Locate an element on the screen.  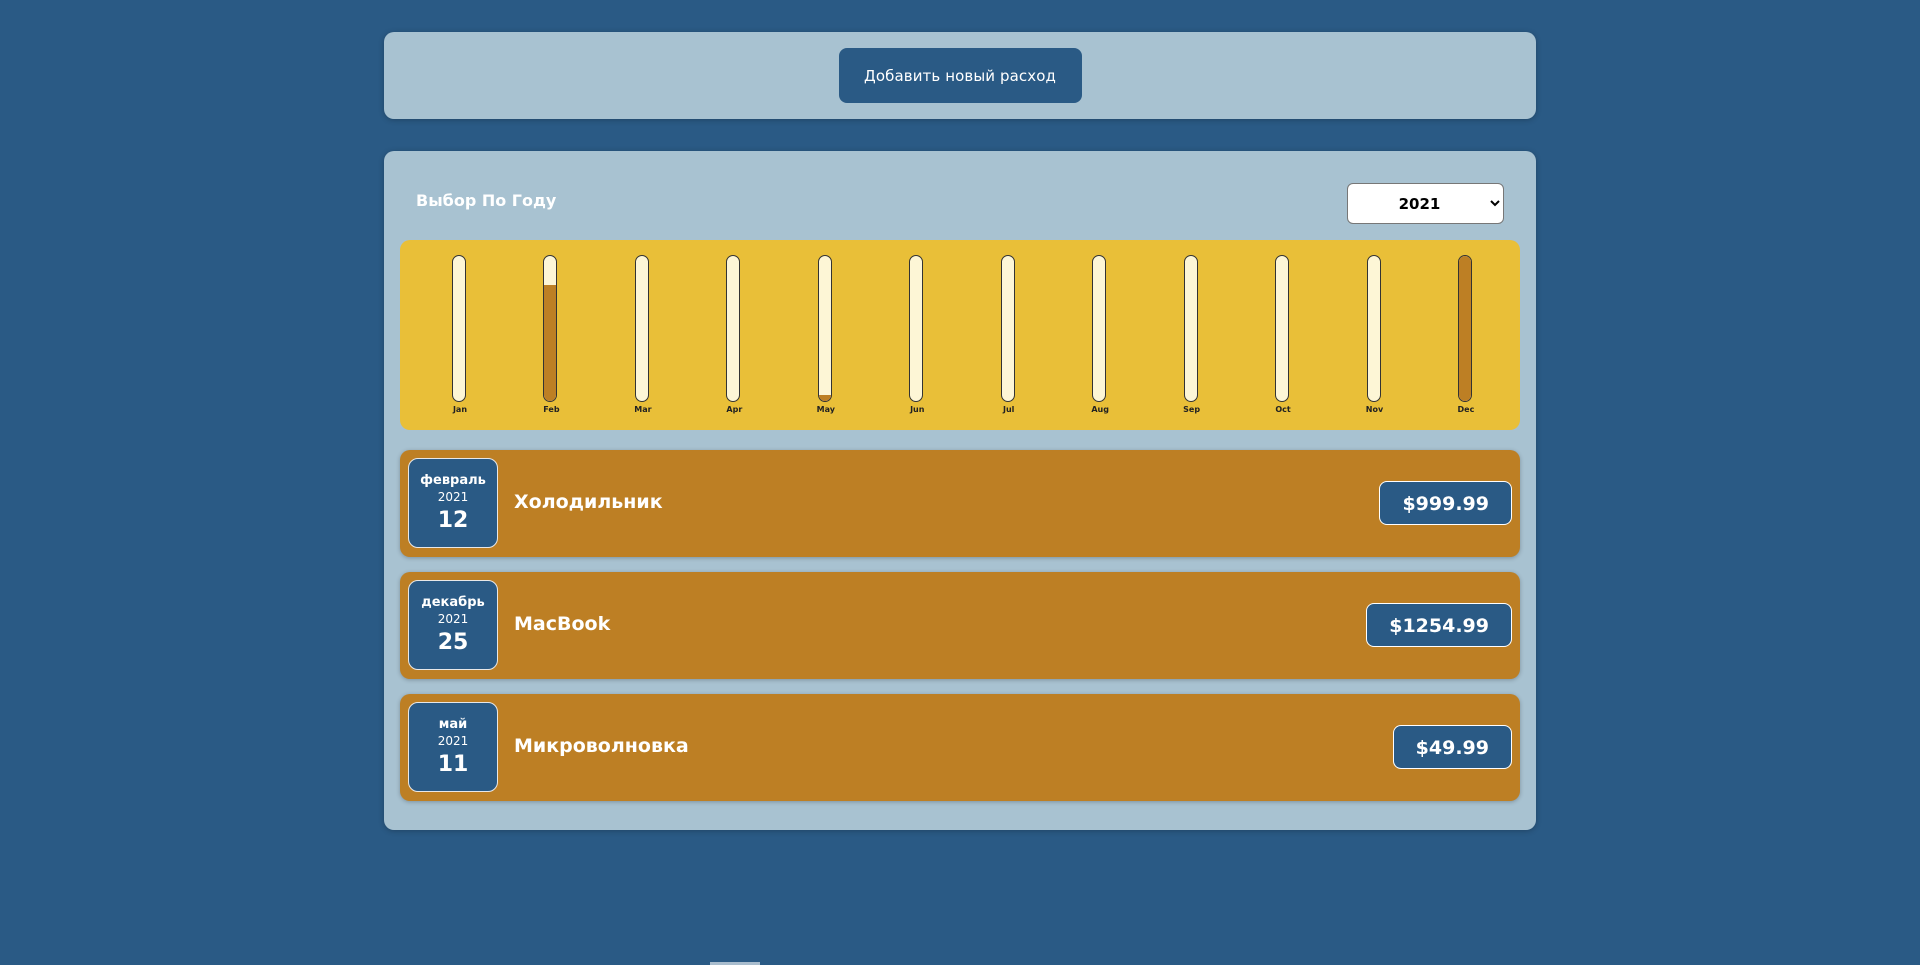
expense-title: Холодильник is located at coordinates (588, 502).